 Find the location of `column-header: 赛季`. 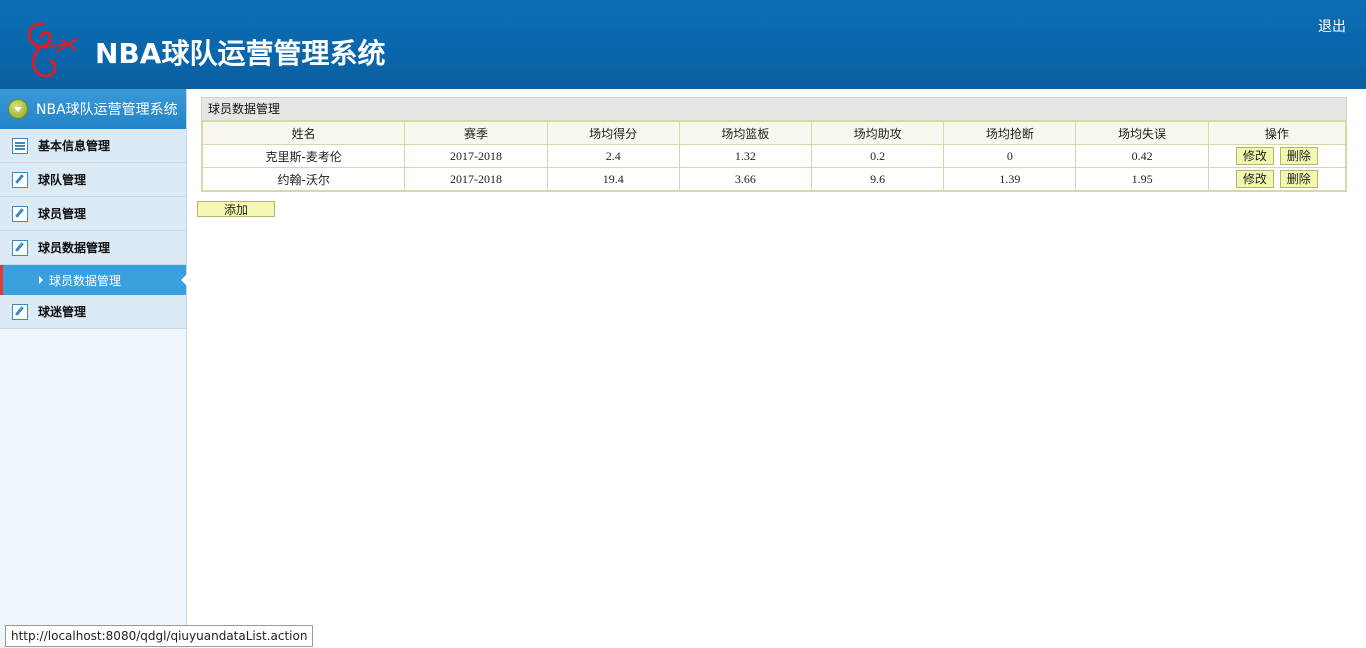

column-header: 赛季 is located at coordinates (476, 133).